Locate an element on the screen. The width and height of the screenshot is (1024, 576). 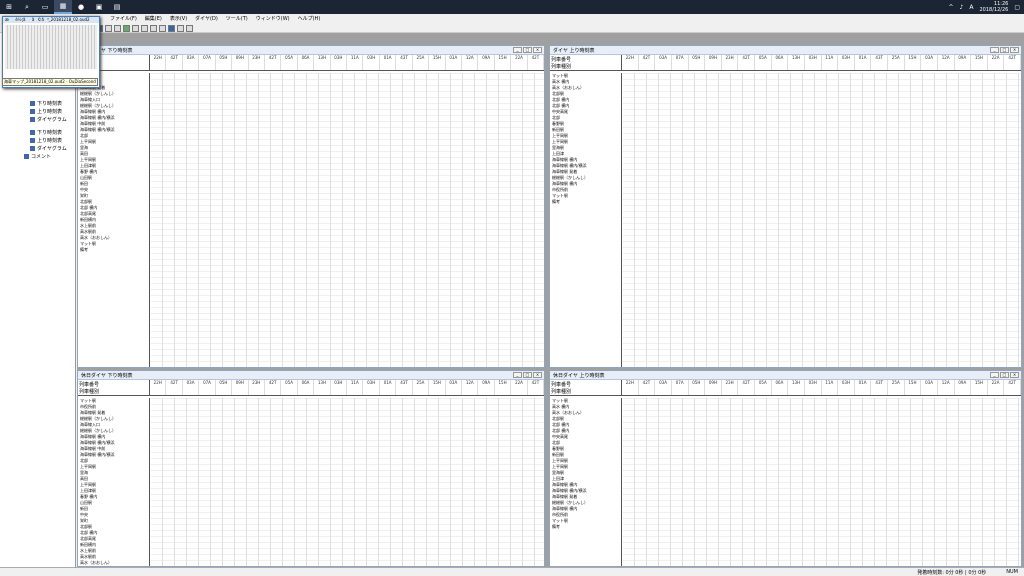
window-titlebar: 休日ダイヤ 上り時刻表 _ □ × is located at coordinates (785, 375).